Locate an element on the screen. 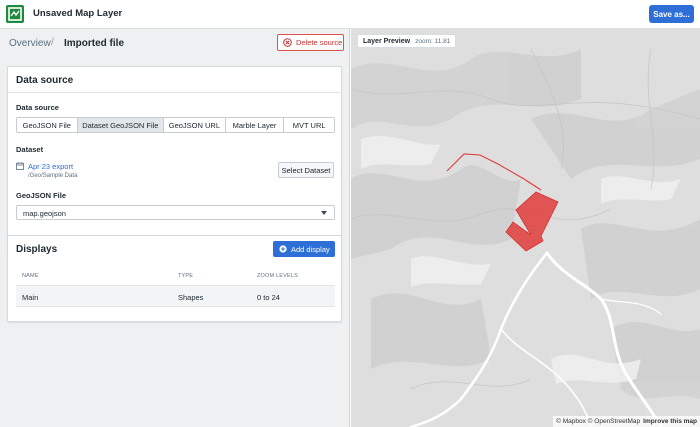  select-dataset-button: Select Dataset is located at coordinates (306, 170).